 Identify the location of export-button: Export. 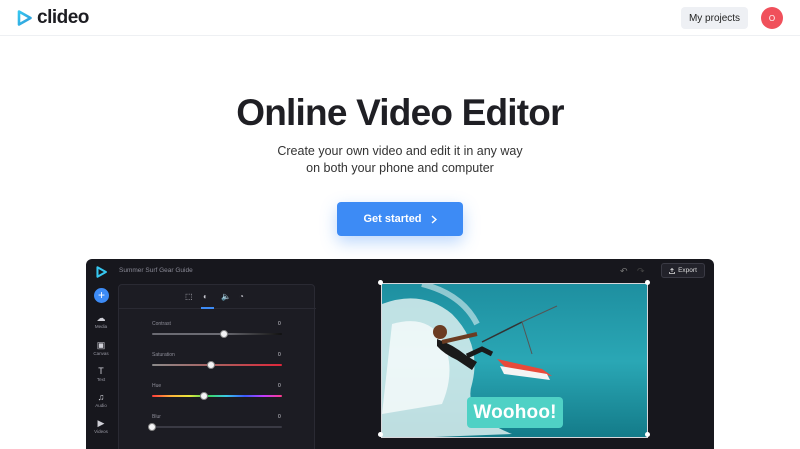
(683, 270).